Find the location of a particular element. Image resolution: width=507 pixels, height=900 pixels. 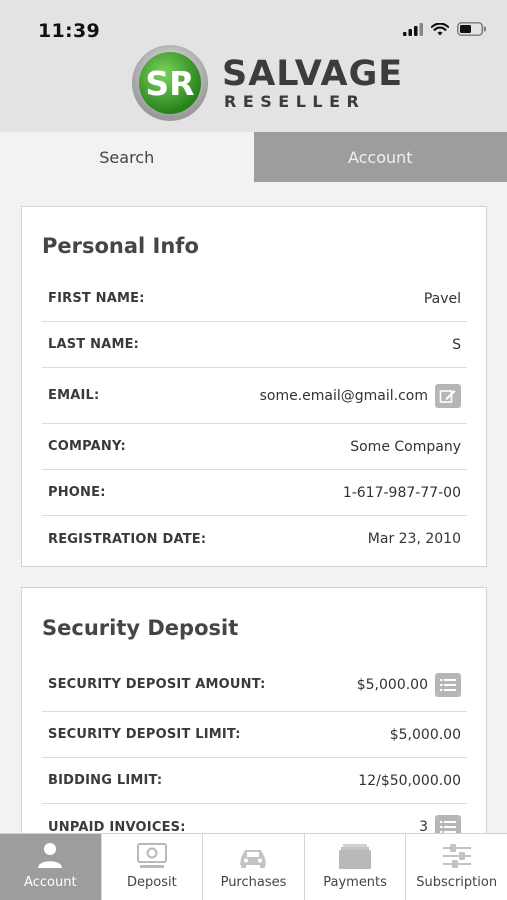

nav-label: Subscription is located at coordinates (457, 882).